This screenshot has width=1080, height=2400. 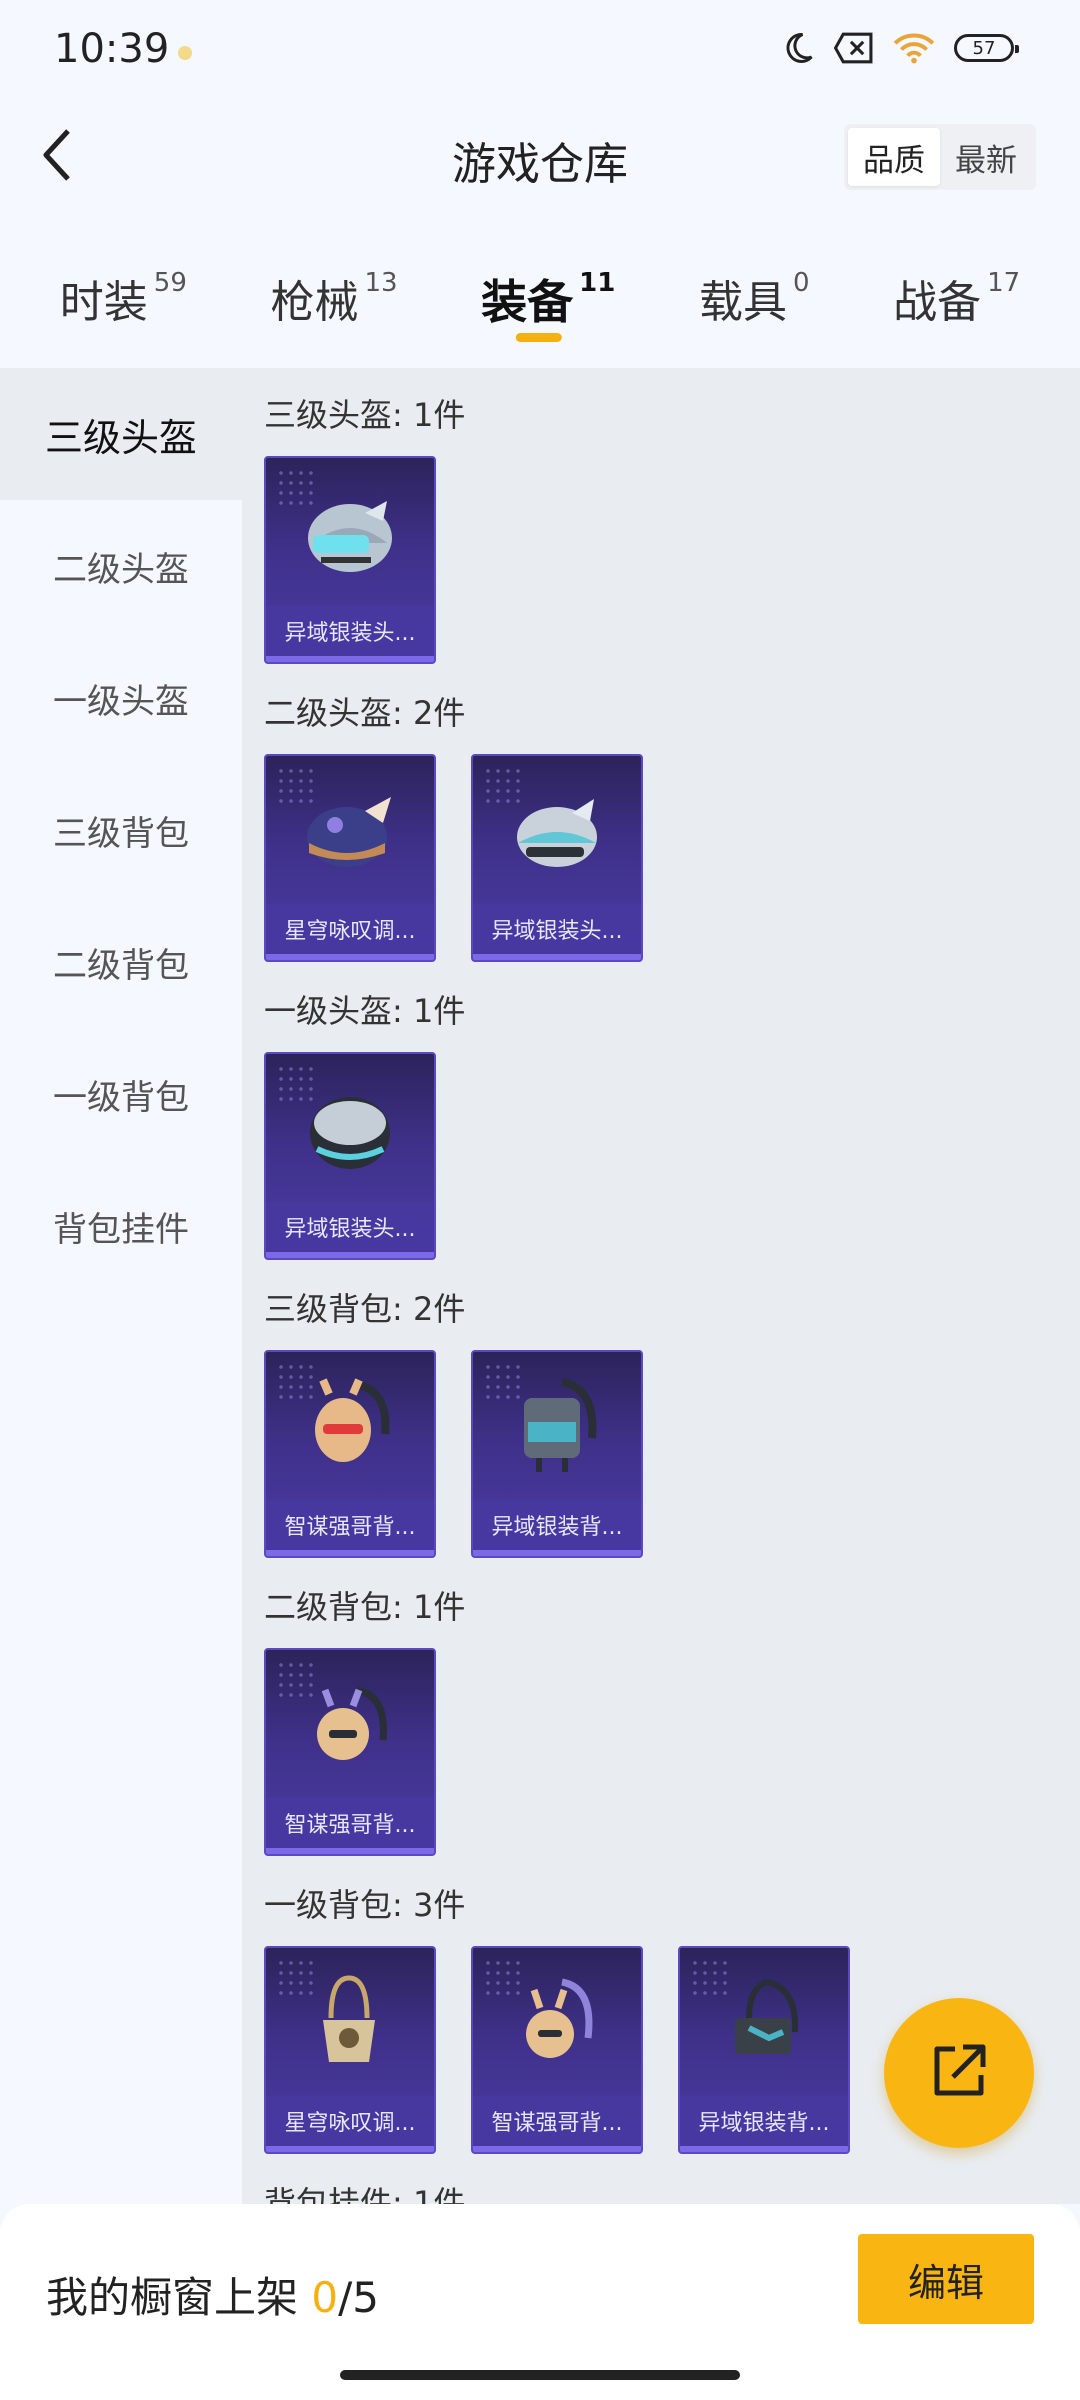 I want to click on showcase-current-count: 0, so click(x=325, y=2297).